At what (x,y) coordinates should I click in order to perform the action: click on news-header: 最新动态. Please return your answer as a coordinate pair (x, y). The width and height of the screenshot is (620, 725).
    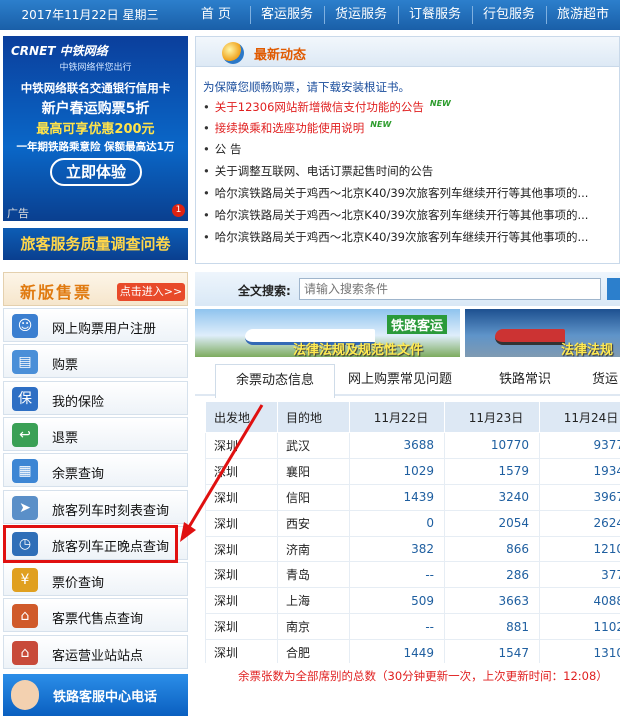
    Looking at the image, I should click on (407, 52).